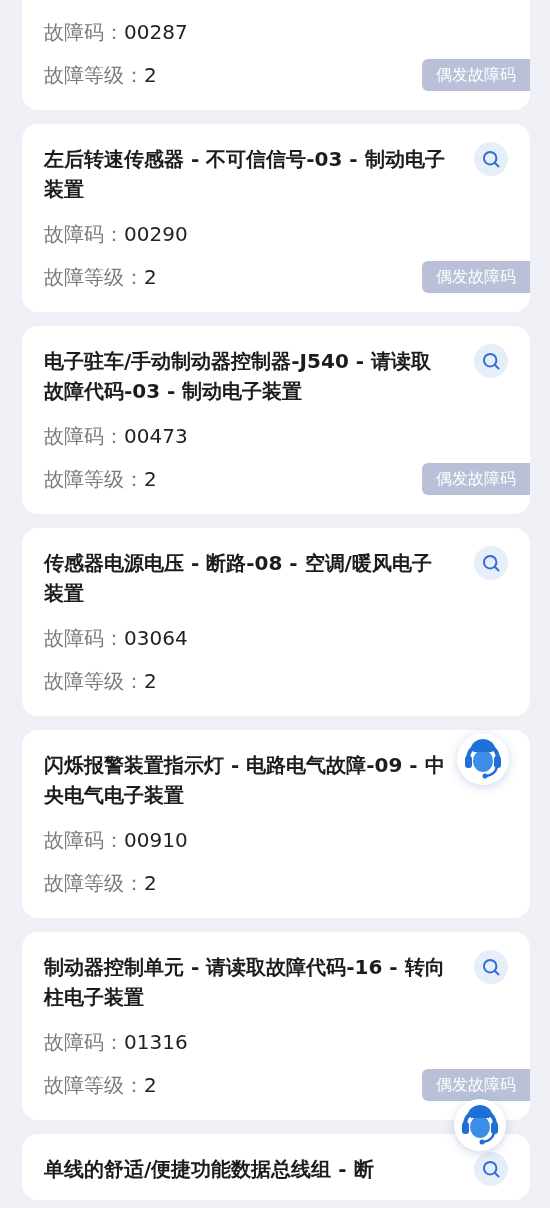  Describe the element at coordinates (238, 376) in the screenshot. I see `fault-title: 电子驻车/手动制动器控制器-J540 - 请读取故障代码-03 - 制动电子装置` at that location.